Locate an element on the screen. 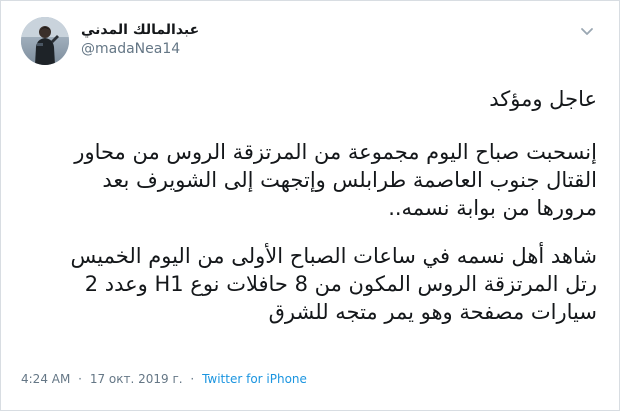  tweet-header: عبدالمالك المدني @madaNea14 is located at coordinates (310, 42).